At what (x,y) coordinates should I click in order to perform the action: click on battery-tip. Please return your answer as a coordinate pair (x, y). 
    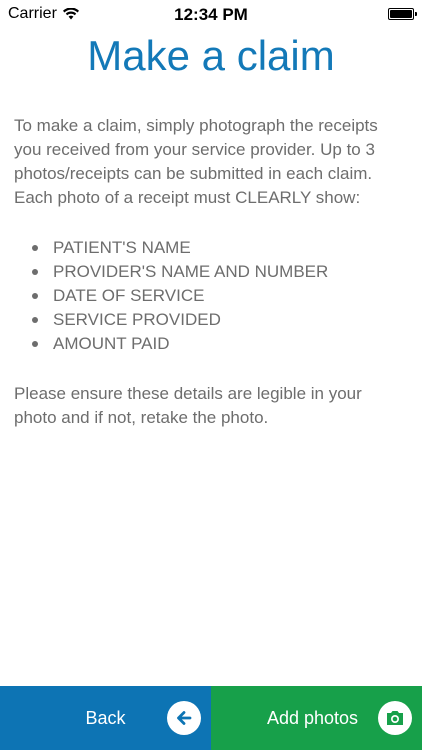
    Looking at the image, I should click on (415, 14).